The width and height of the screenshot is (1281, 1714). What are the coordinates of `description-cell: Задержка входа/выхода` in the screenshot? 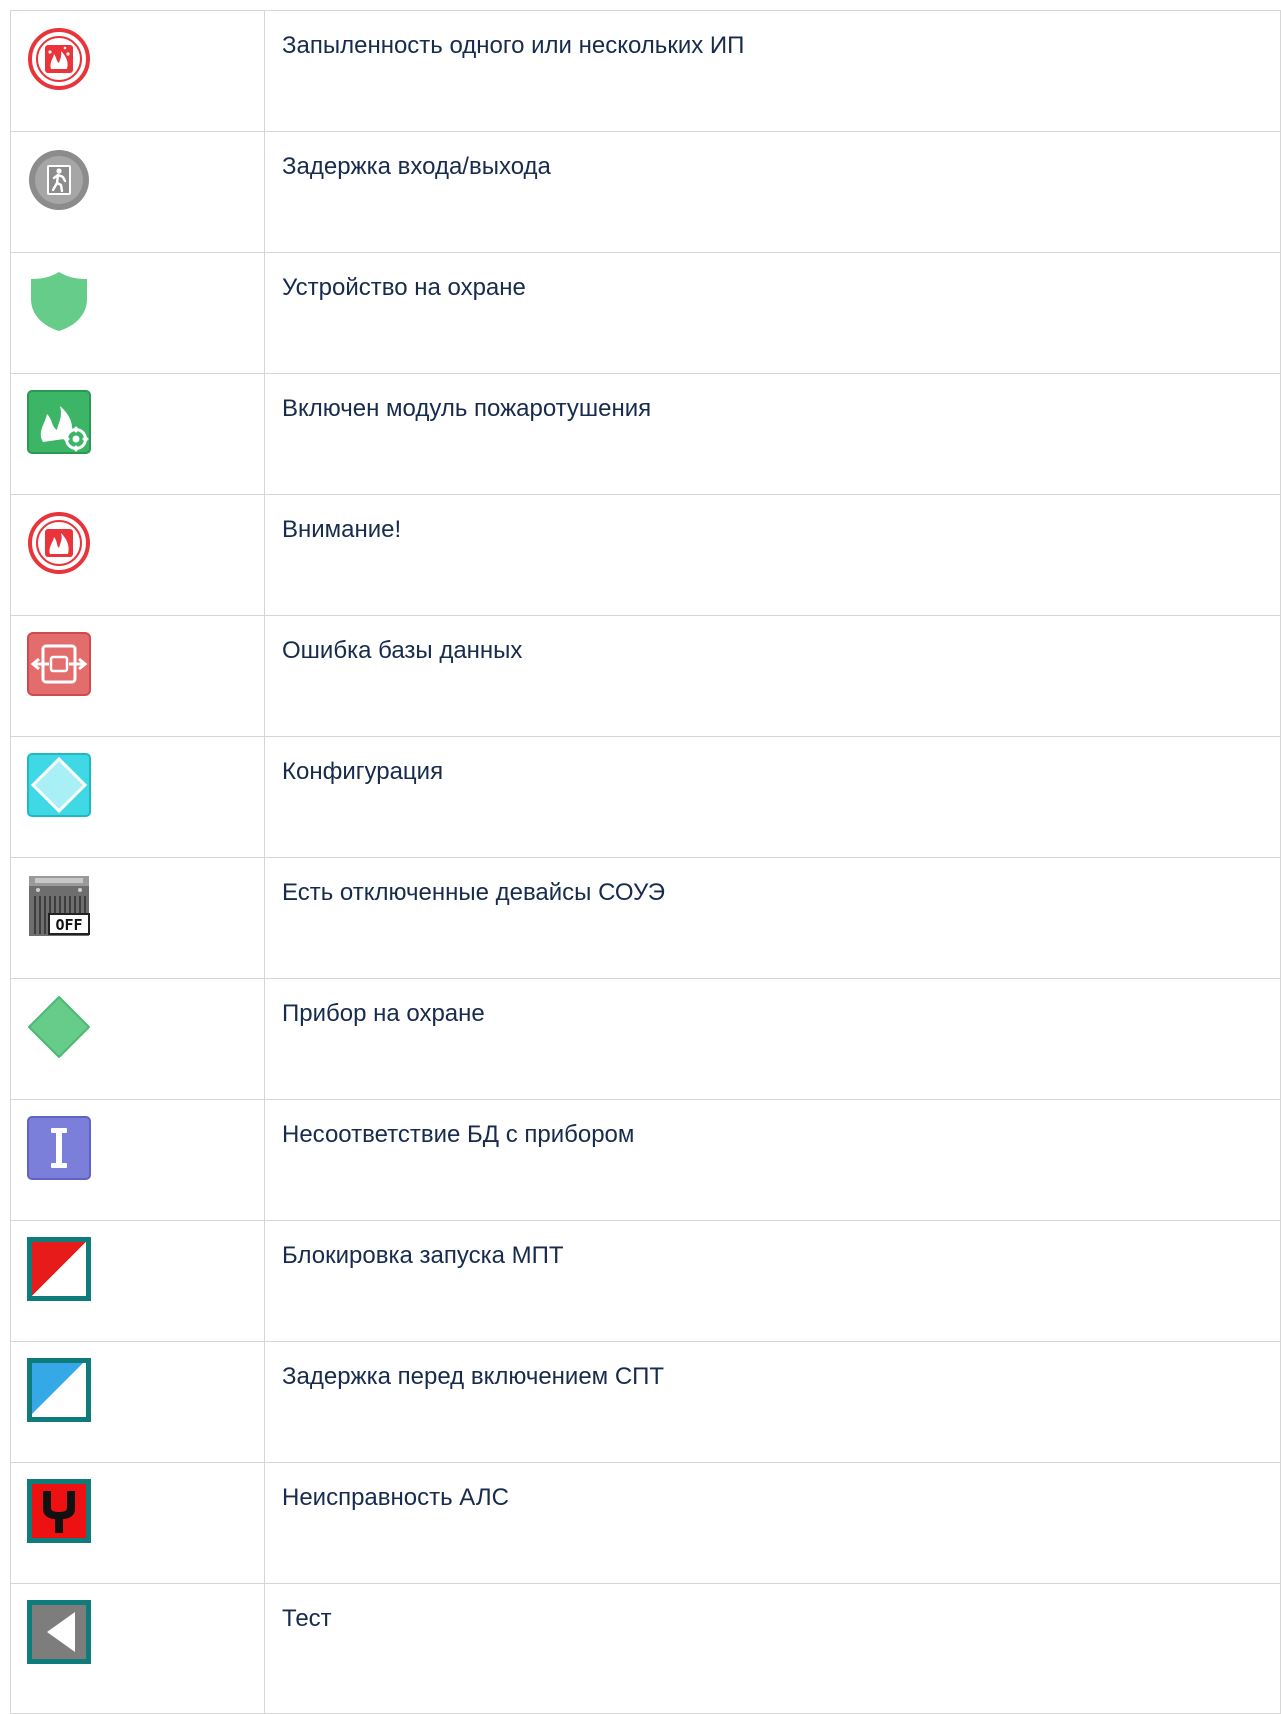 It's located at (772, 192).